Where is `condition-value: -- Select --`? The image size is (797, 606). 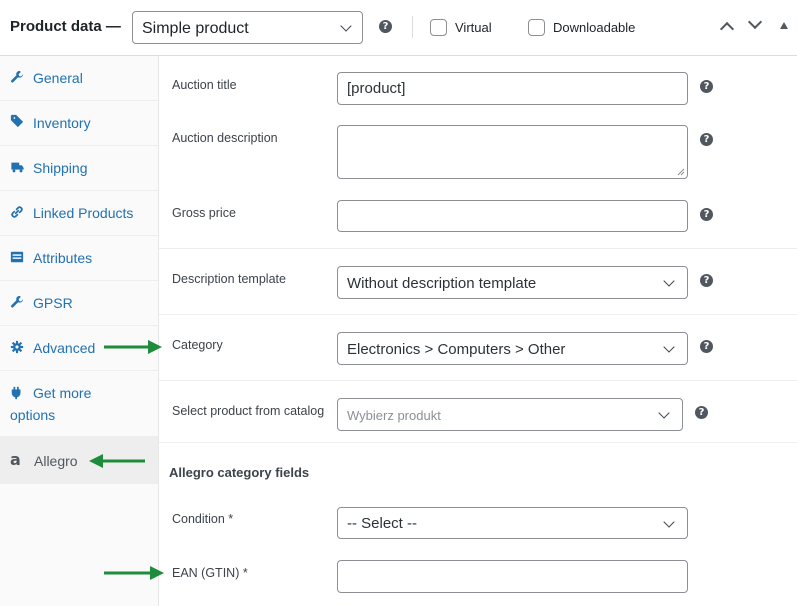
condition-value: -- Select -- is located at coordinates (382, 523).